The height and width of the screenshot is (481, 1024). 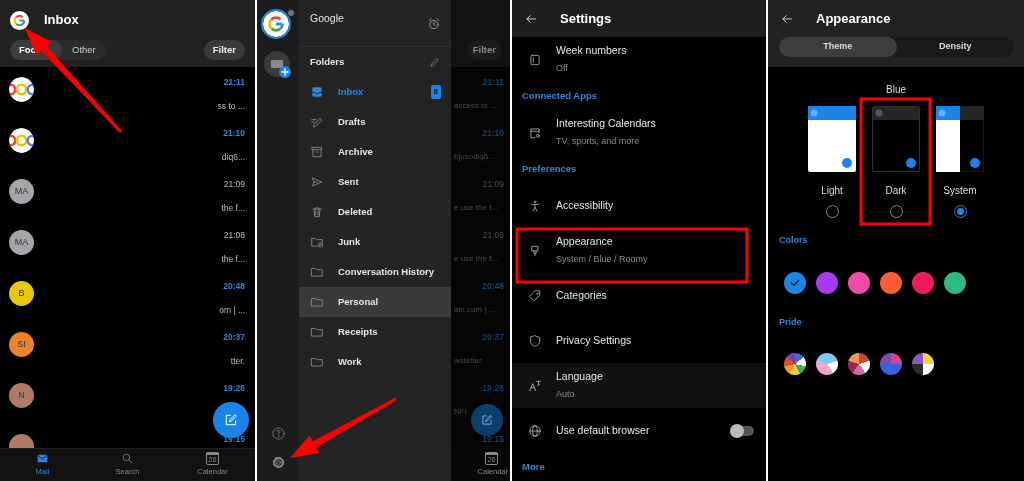 What do you see at coordinates (375, 152) in the screenshot?
I see `folder-item: Archive` at bounding box center [375, 152].